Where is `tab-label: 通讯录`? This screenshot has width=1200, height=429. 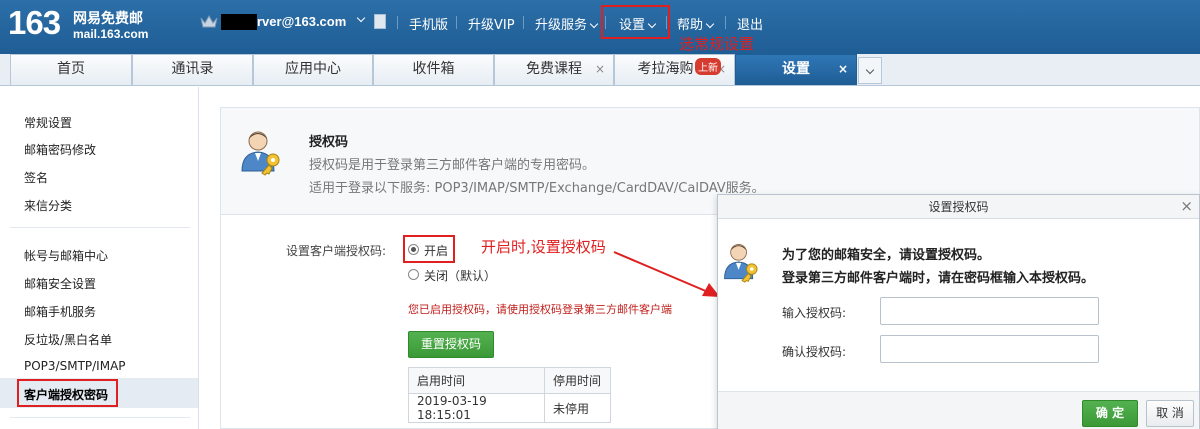
tab-label: 通讯录 is located at coordinates (192, 69).